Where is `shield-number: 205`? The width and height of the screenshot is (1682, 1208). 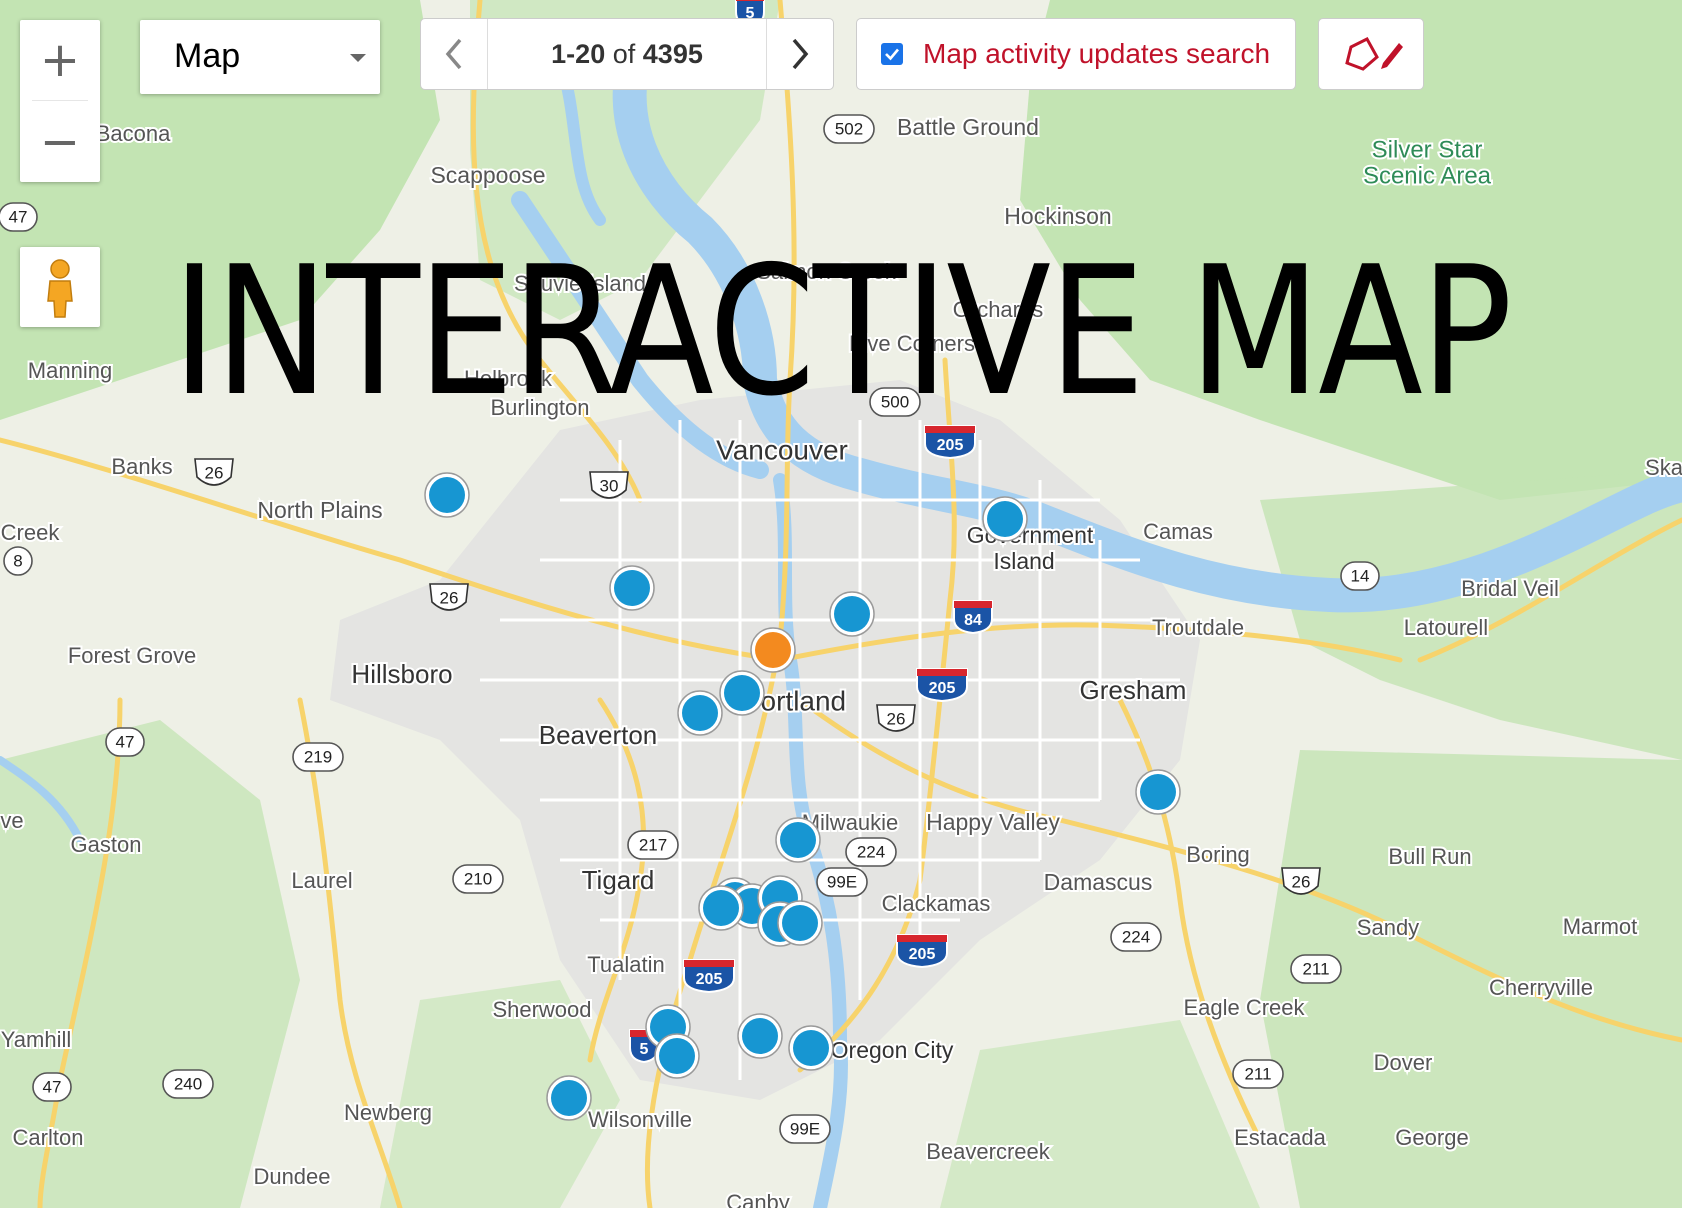
shield-number: 205 is located at coordinates (950, 445).